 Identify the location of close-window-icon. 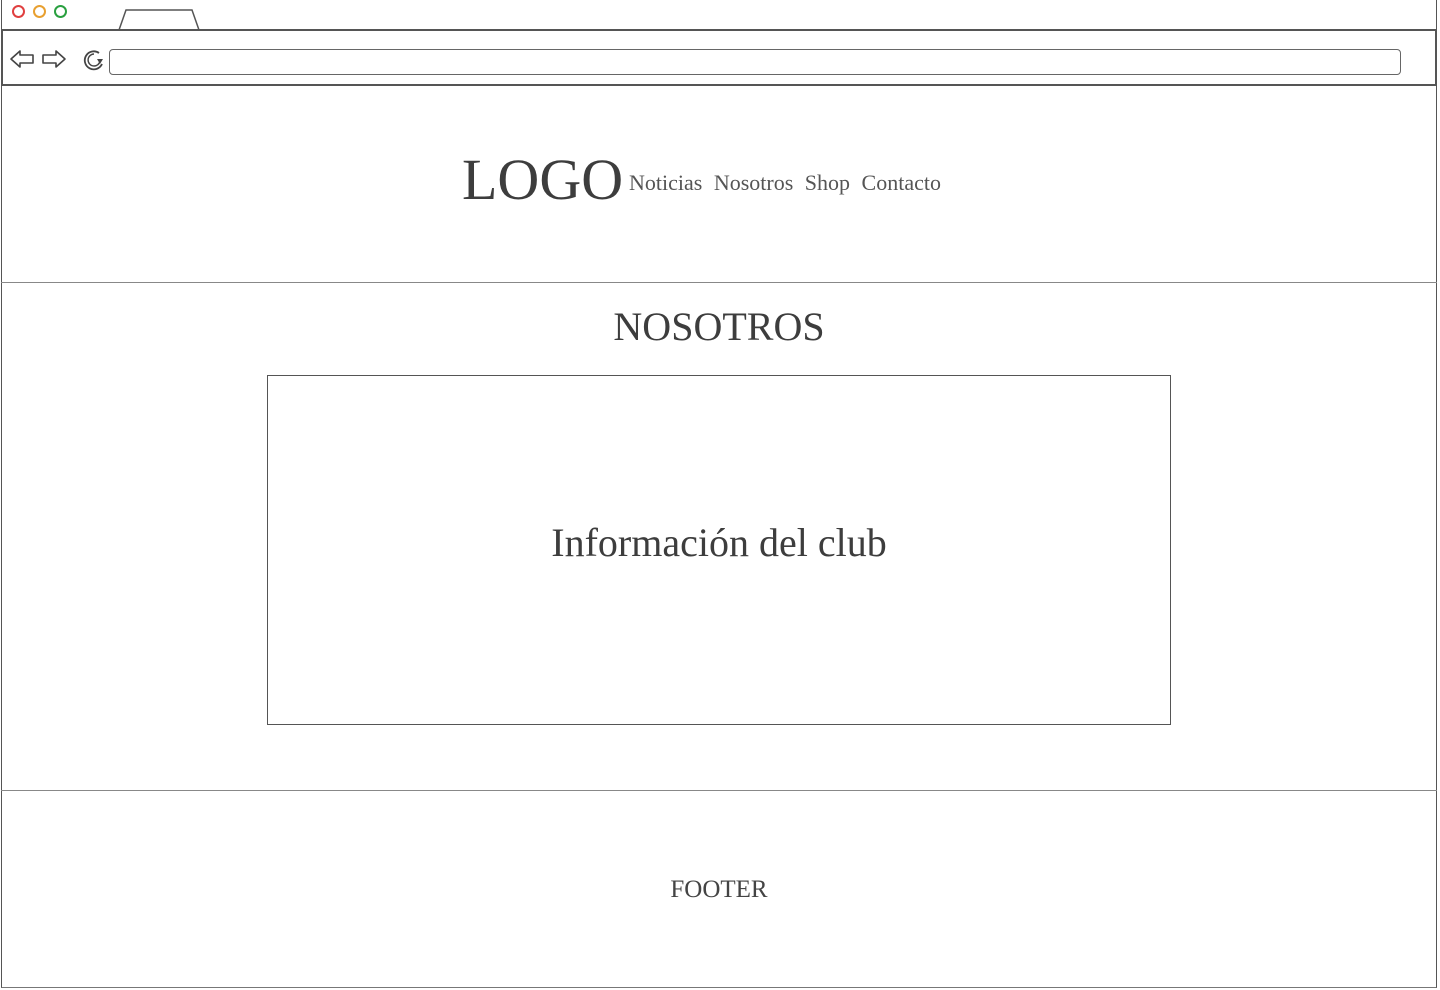
(18, 11).